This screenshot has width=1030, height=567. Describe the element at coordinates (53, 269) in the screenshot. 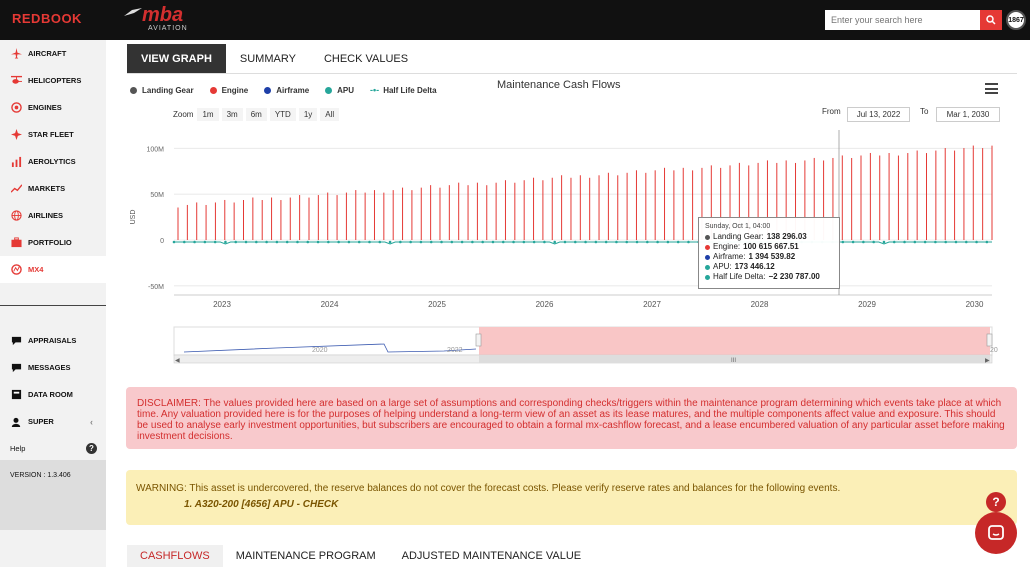

I see `sidebar-item-mx4: MX4` at that location.